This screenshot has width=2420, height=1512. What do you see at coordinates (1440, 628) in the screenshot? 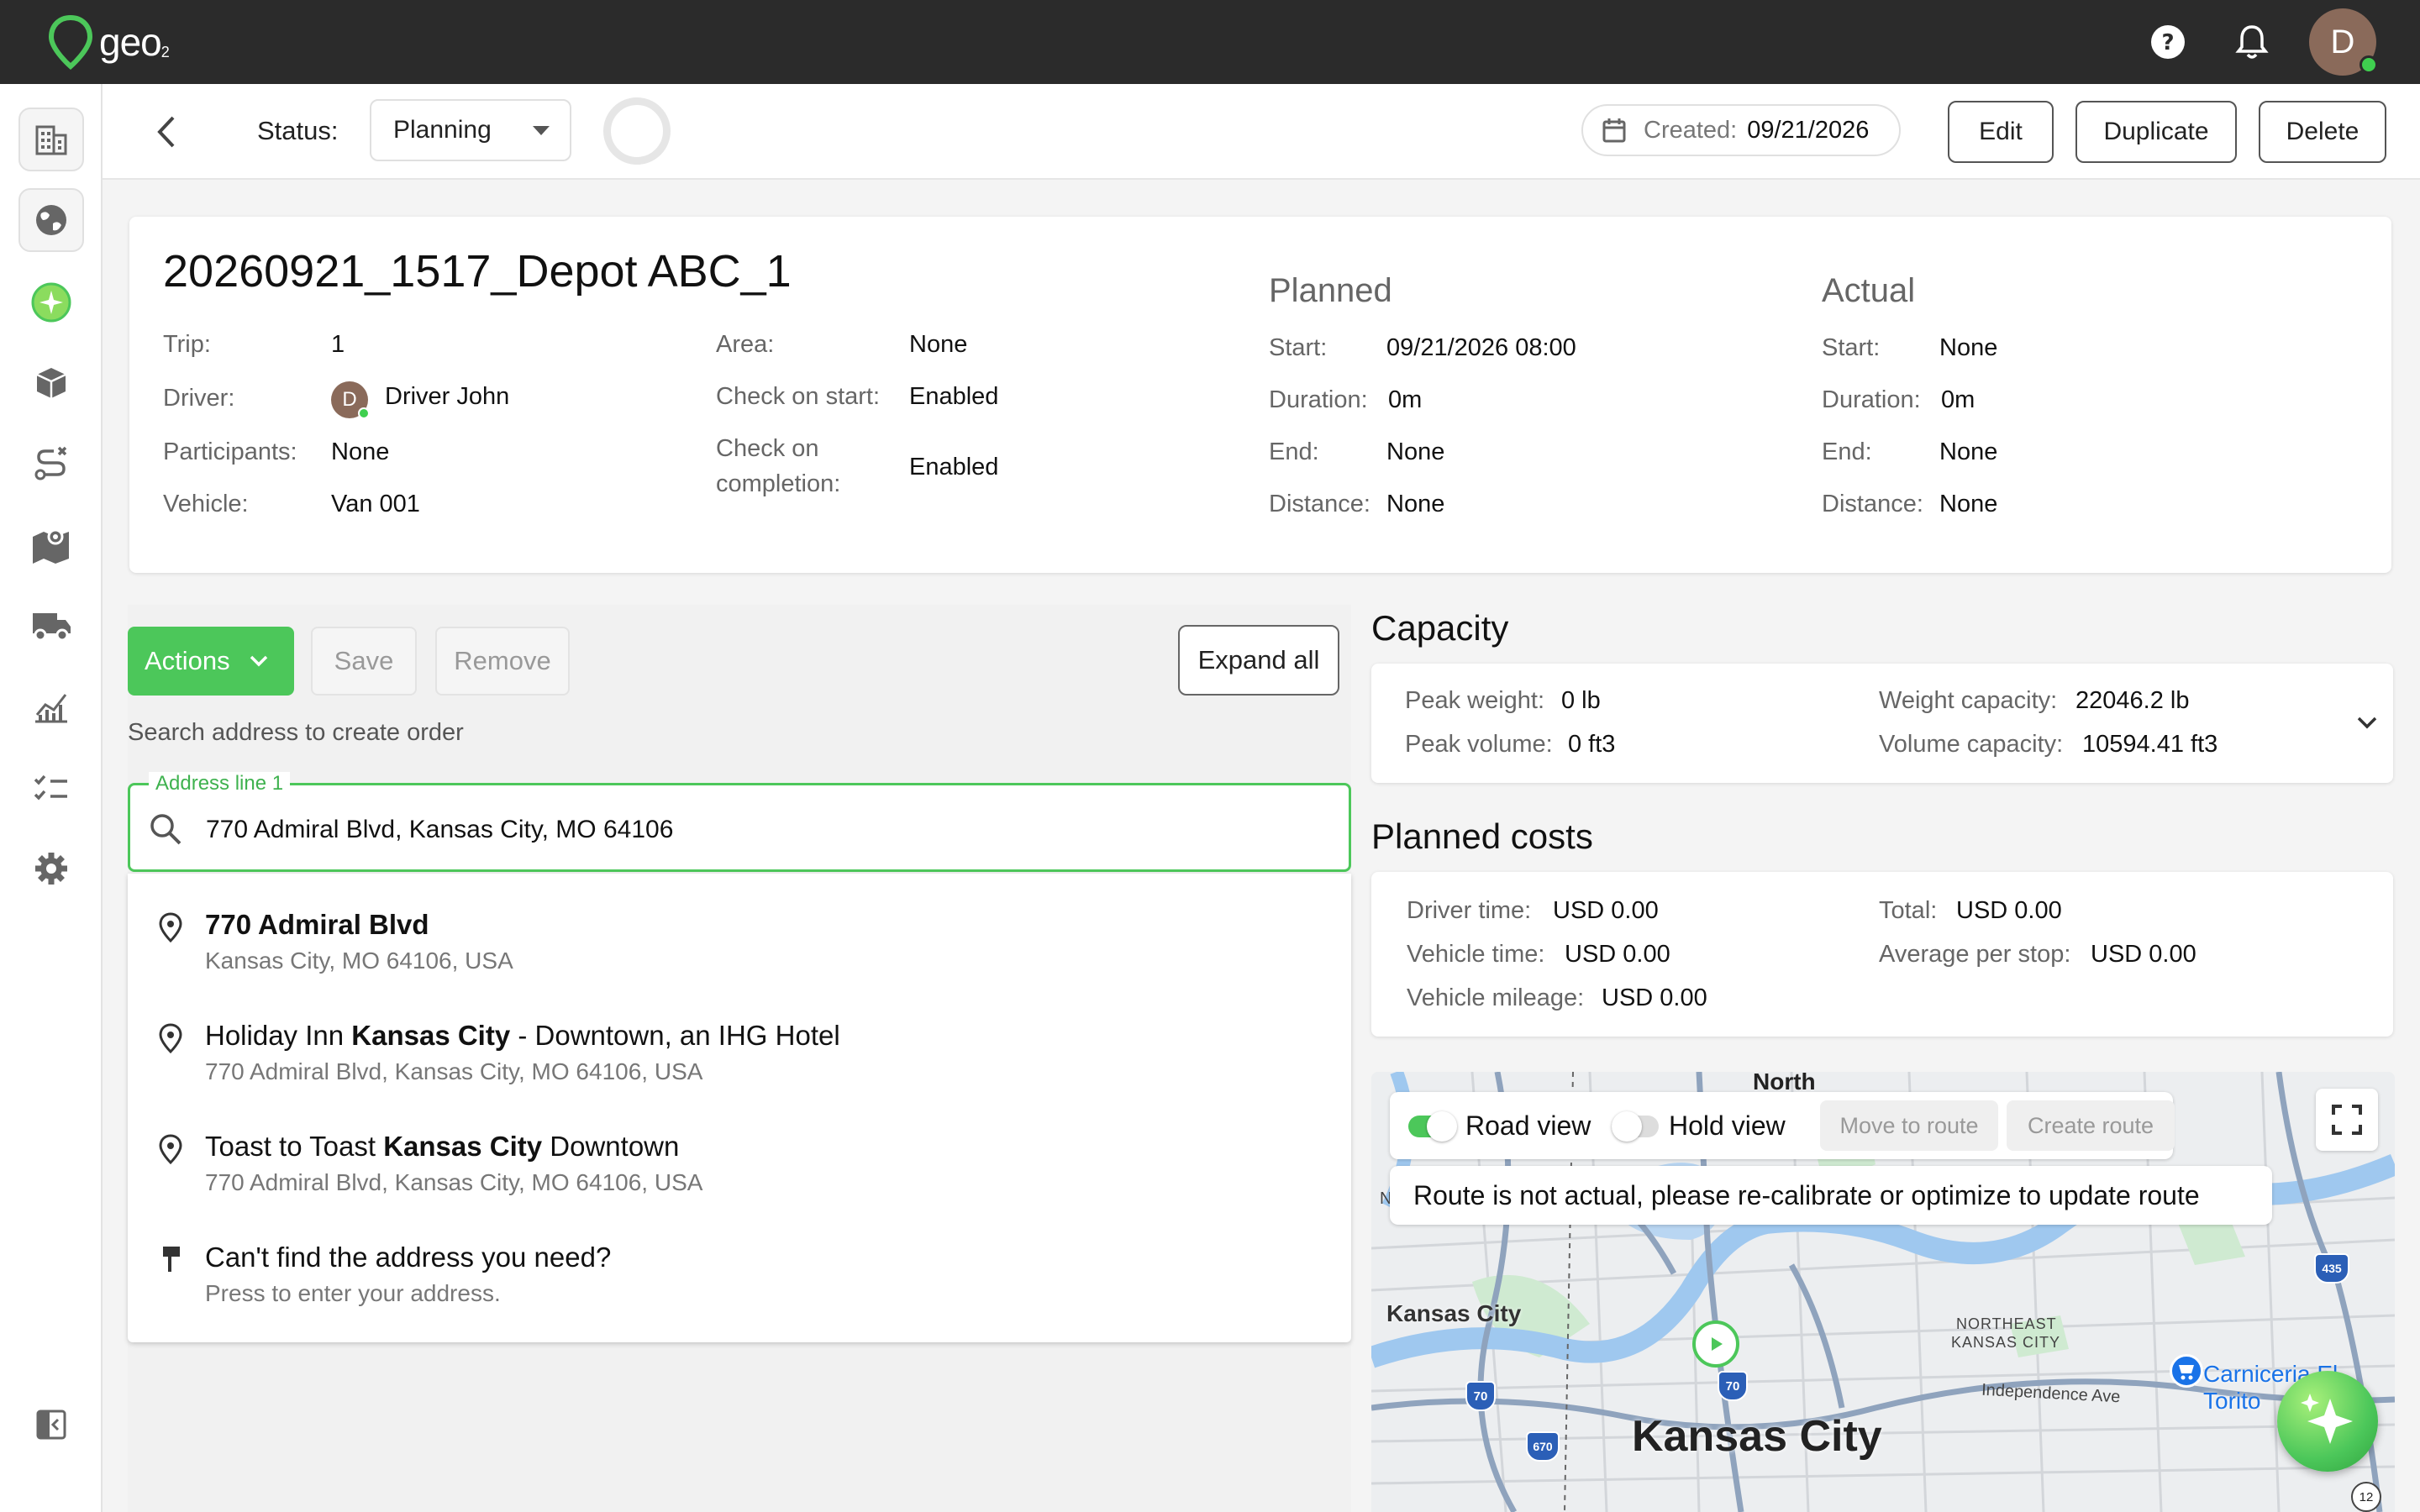
I see `capacity-heading: Capacity` at bounding box center [1440, 628].